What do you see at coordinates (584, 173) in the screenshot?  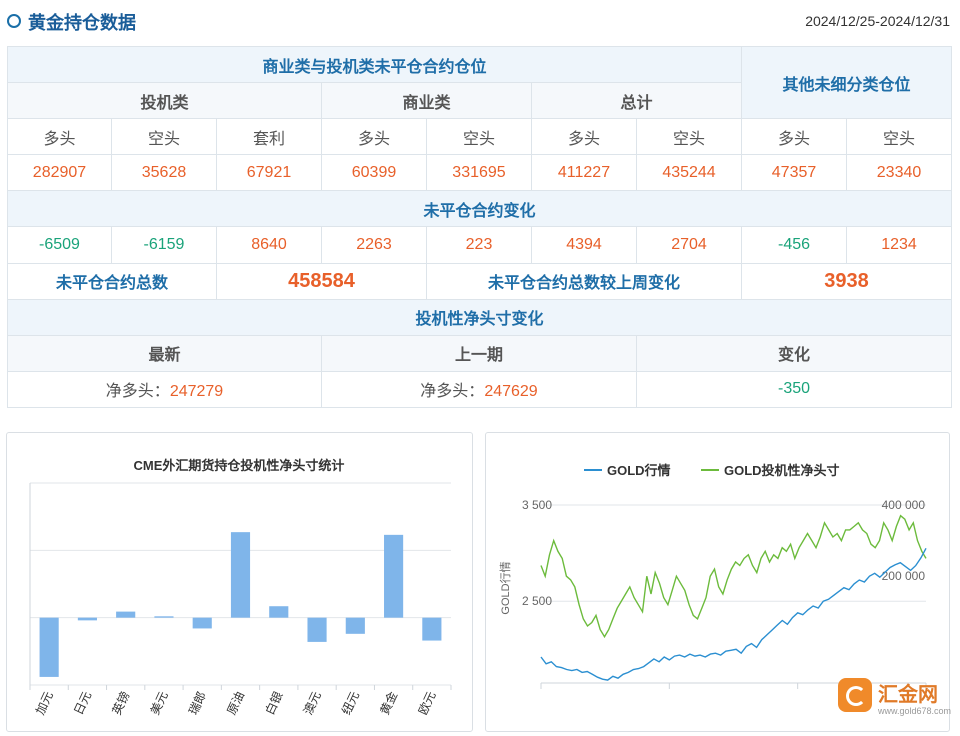 I see `value-cell: 411227` at bounding box center [584, 173].